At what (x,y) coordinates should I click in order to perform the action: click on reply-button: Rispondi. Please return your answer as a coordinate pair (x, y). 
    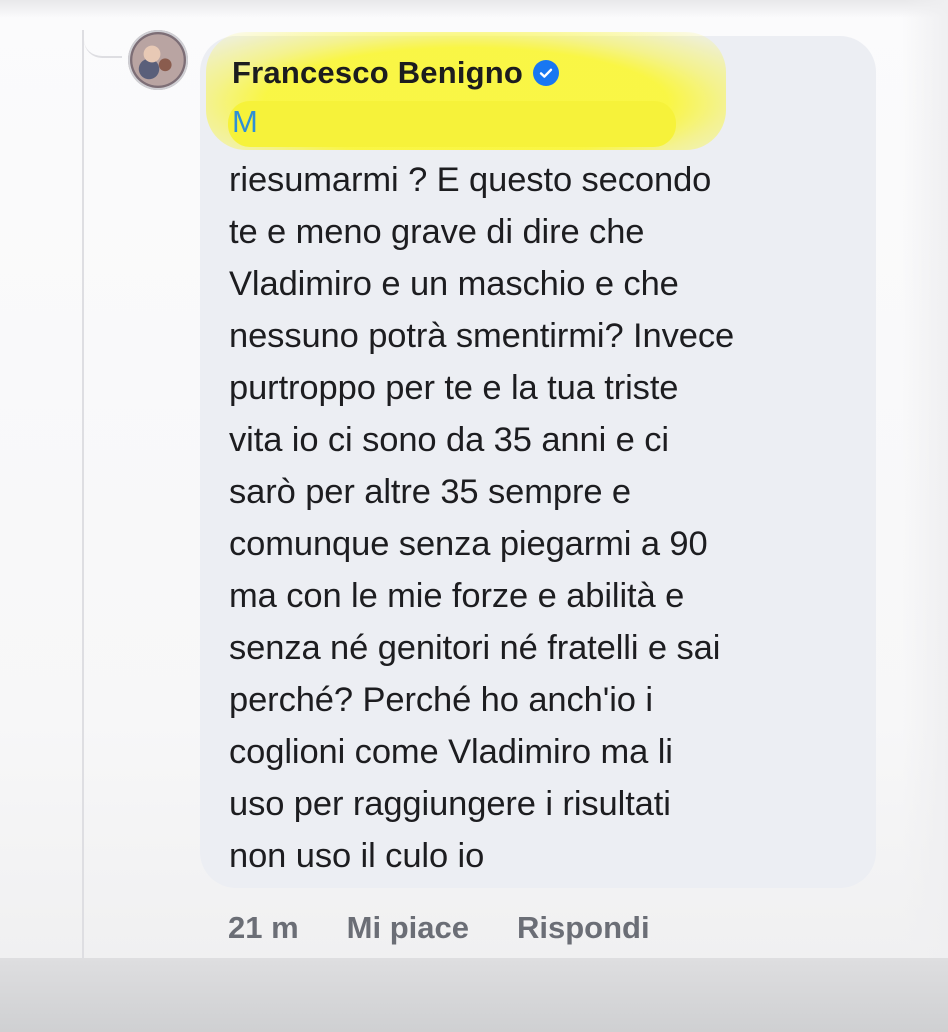
    Looking at the image, I should click on (583, 928).